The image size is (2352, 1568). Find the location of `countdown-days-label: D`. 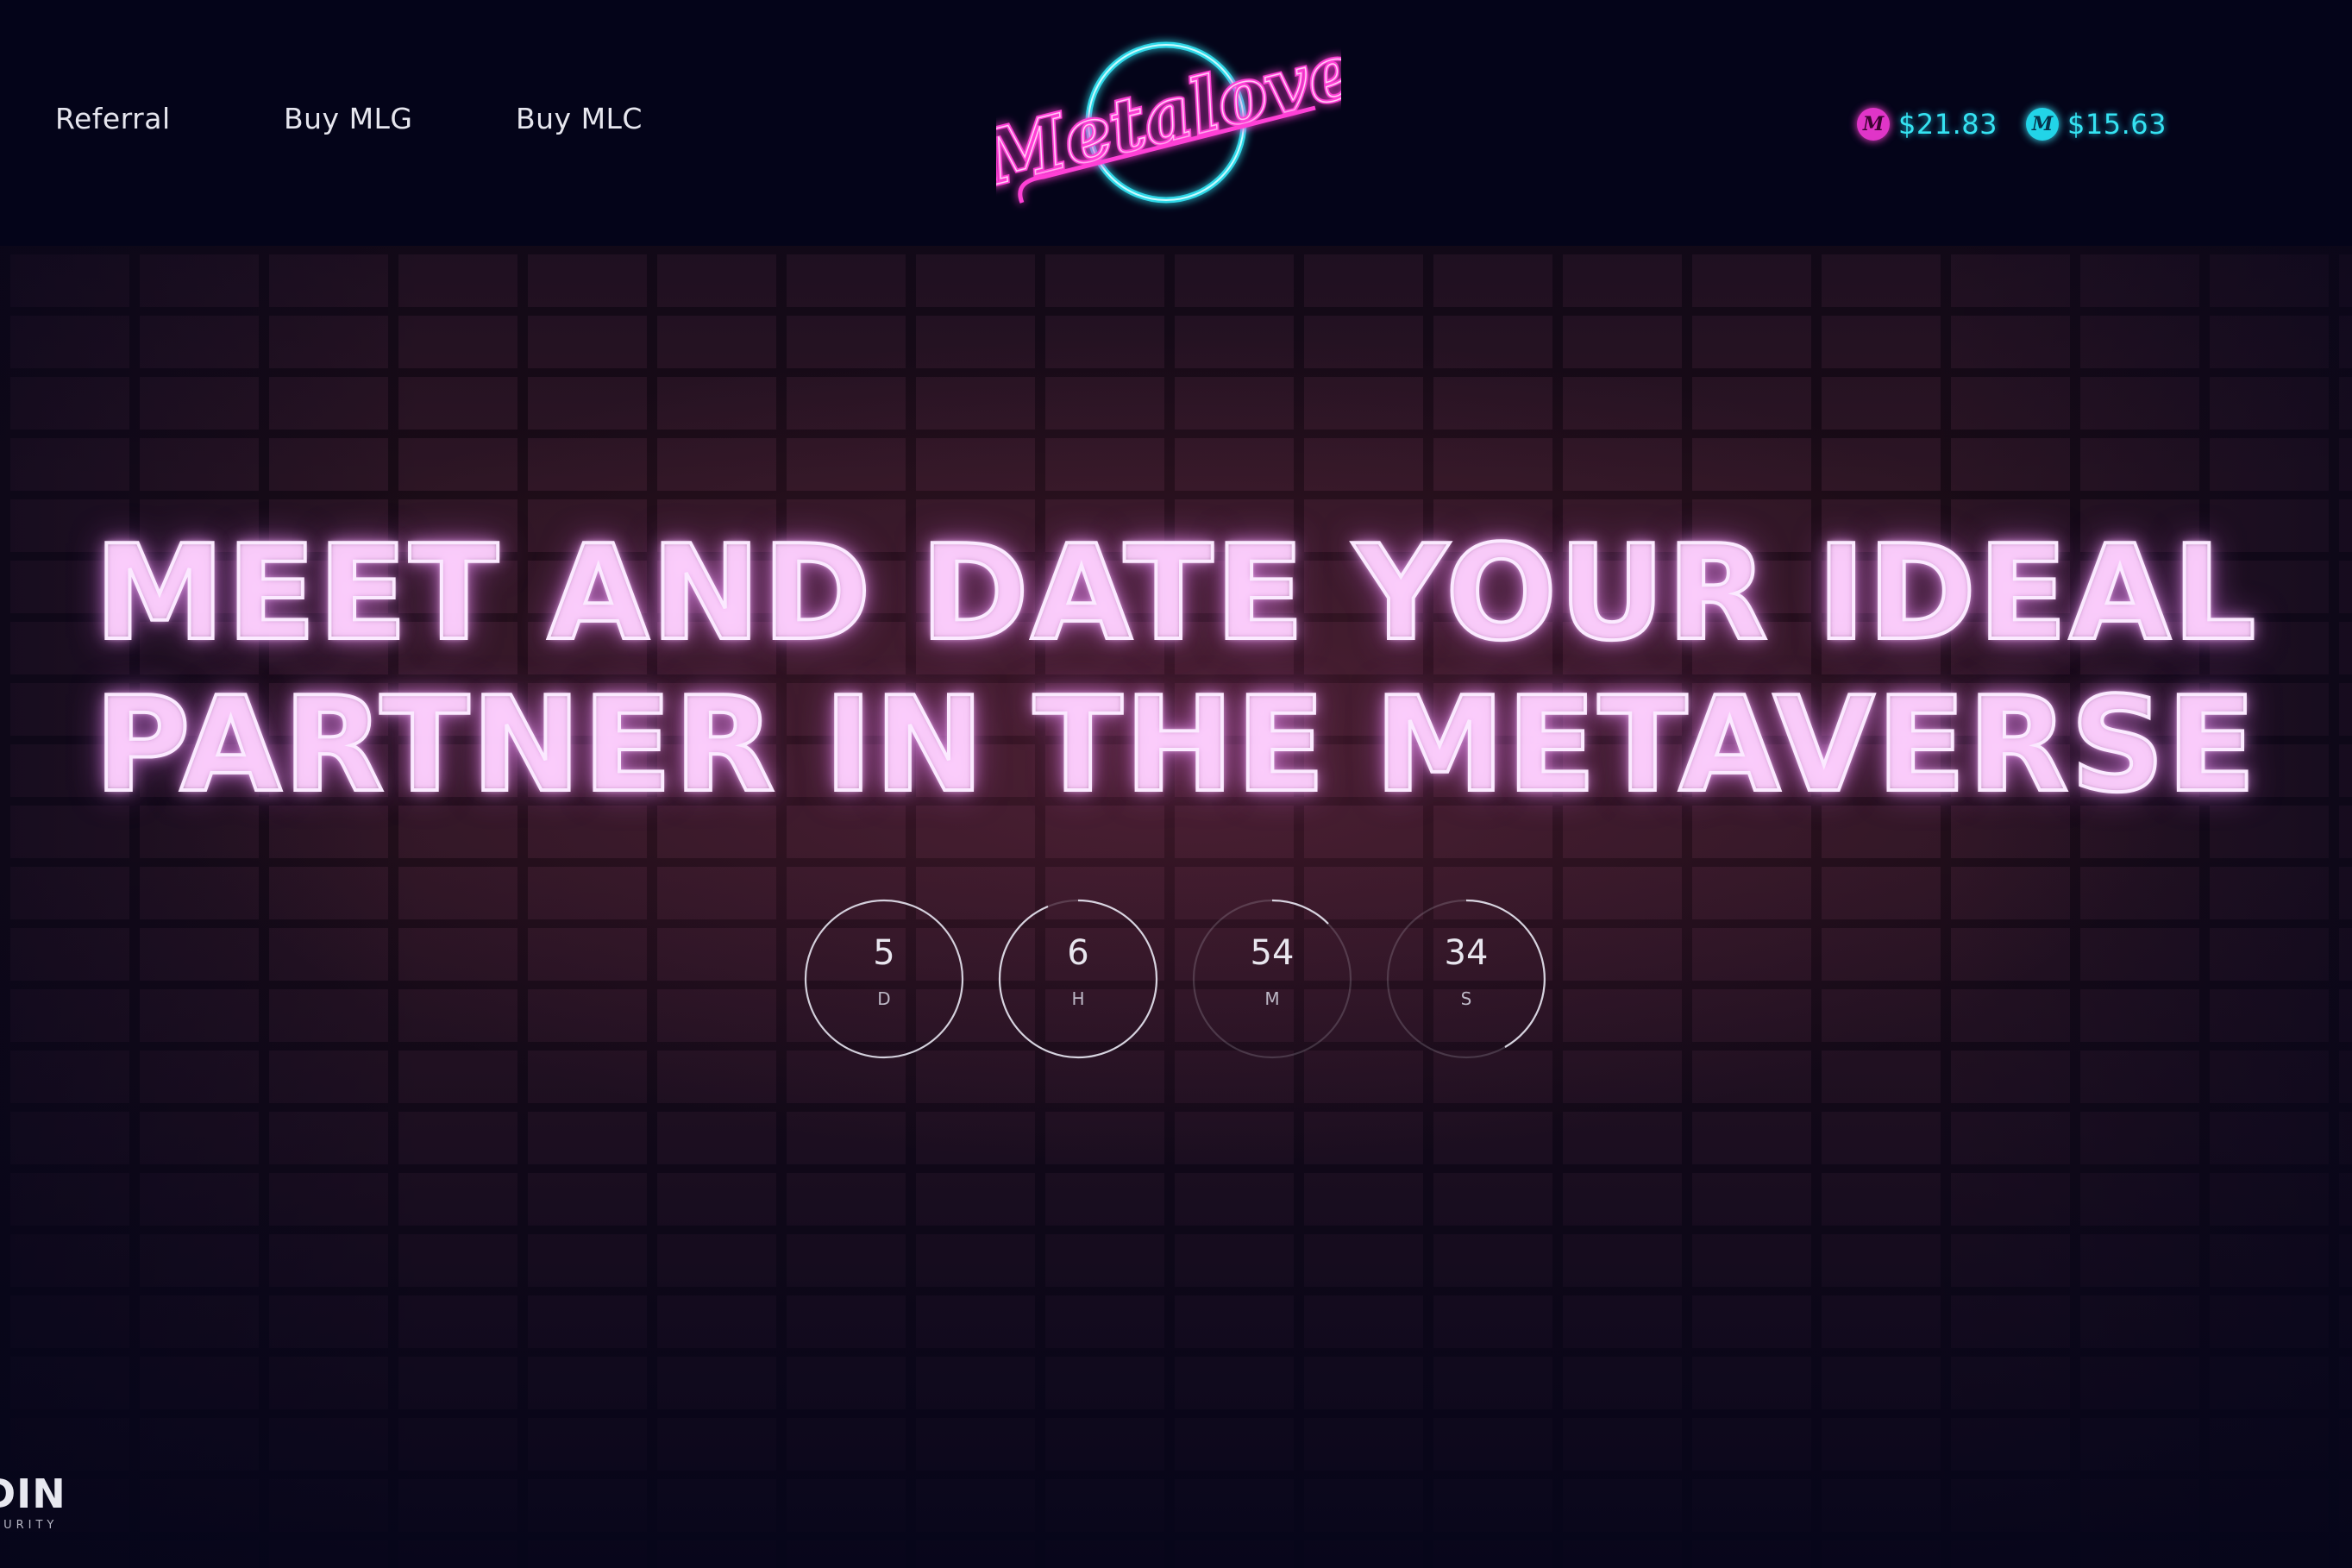

countdown-days-label: D is located at coordinates (884, 998).